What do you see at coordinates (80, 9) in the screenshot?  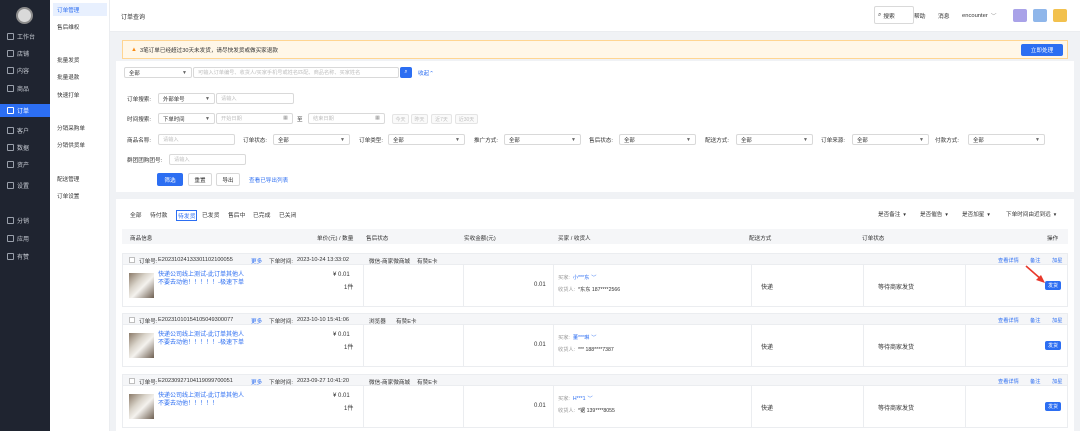 I see `subnav-item-0: 订单管理` at bounding box center [80, 9].